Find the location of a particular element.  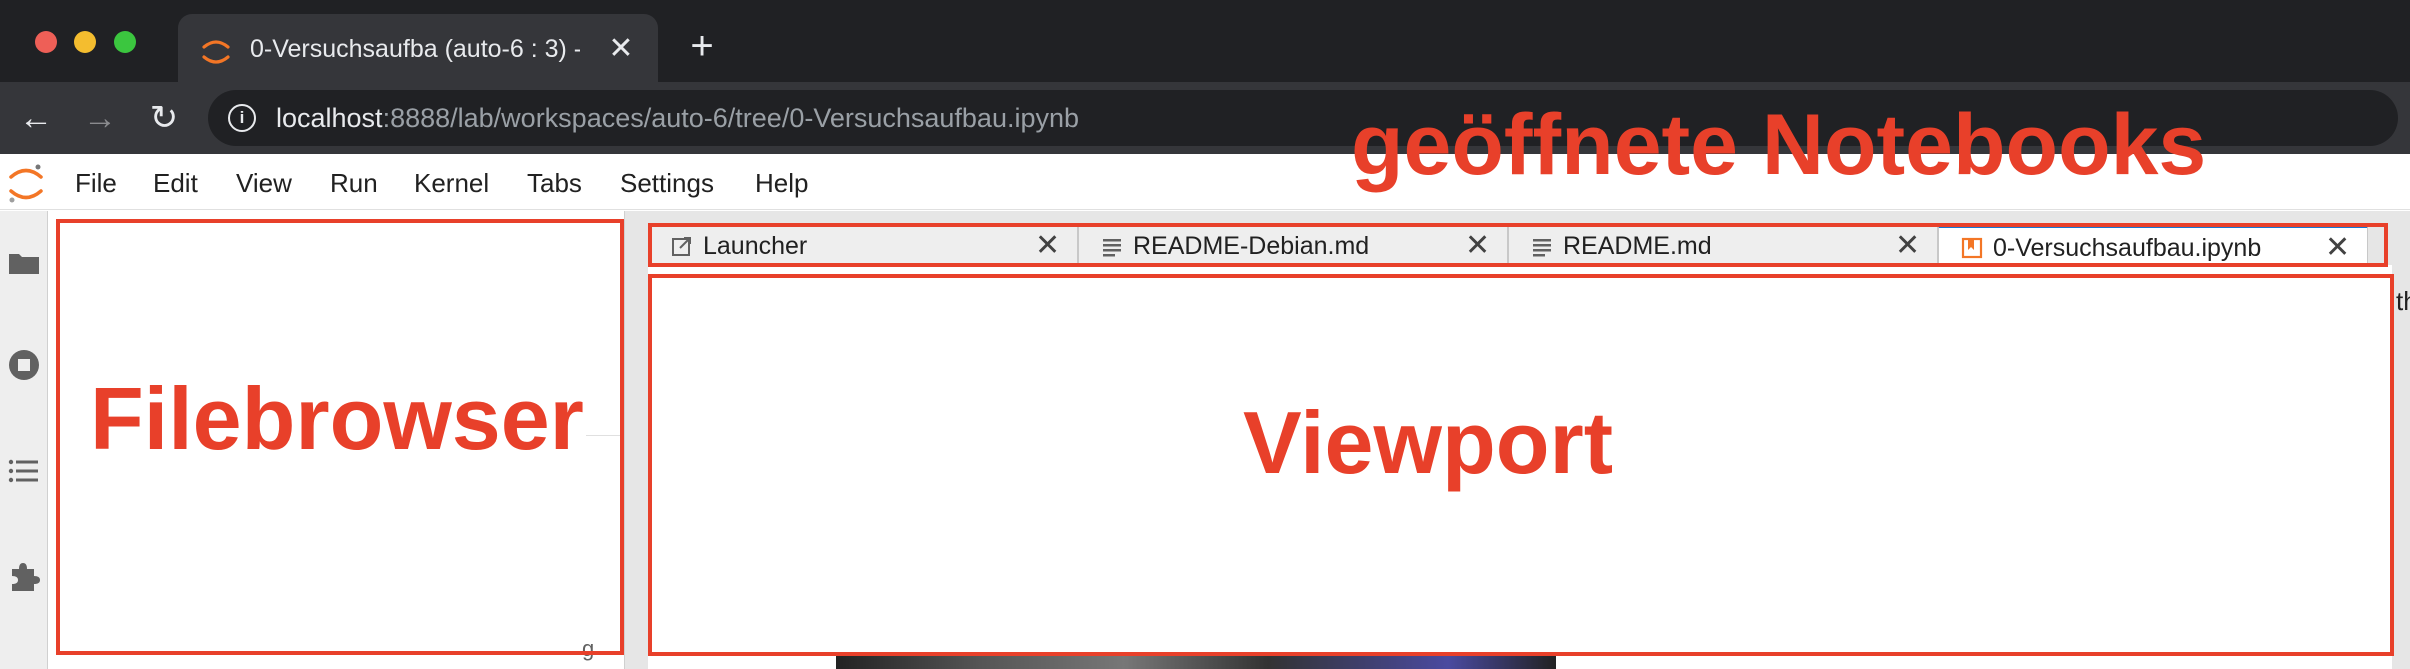

site-info-icon: i is located at coordinates (242, 118).